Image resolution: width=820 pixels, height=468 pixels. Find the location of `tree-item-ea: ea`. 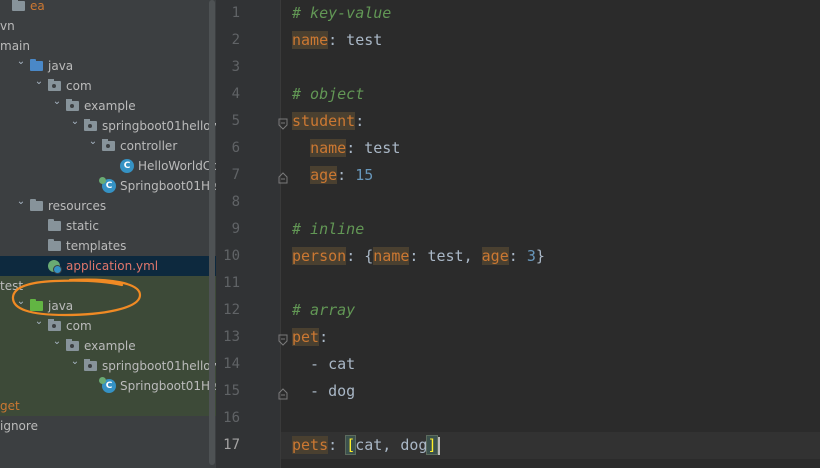

tree-item-ea: ea is located at coordinates (108, 8).